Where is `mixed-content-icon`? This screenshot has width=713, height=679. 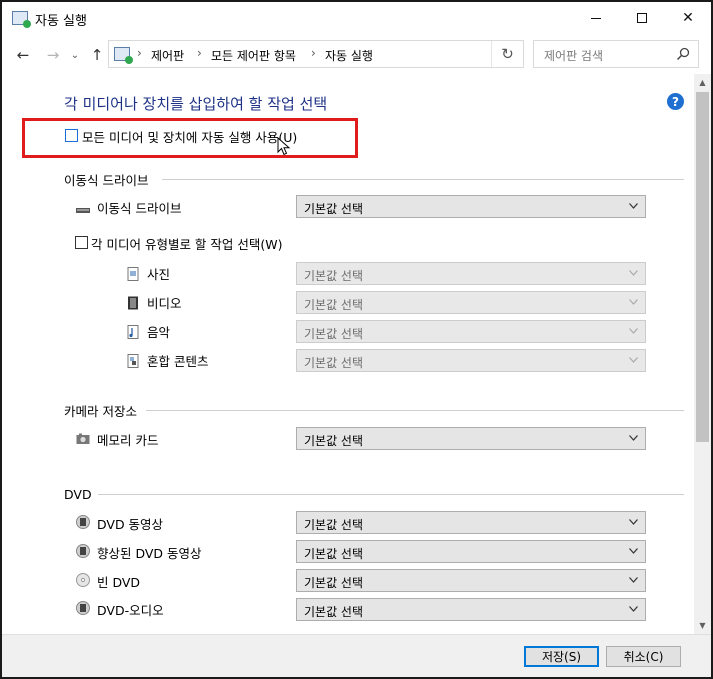
mixed-content-icon is located at coordinates (133, 361).